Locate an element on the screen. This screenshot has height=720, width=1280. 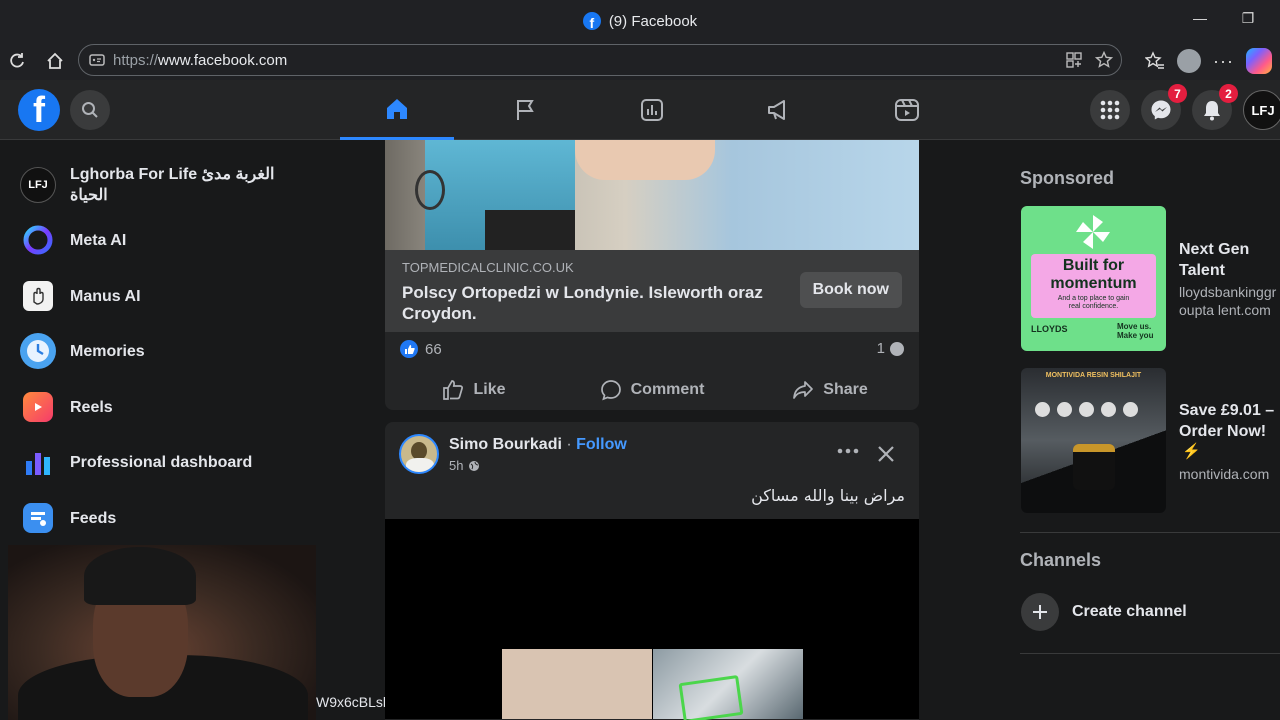
tab-ads is located at coordinates (779, 110).